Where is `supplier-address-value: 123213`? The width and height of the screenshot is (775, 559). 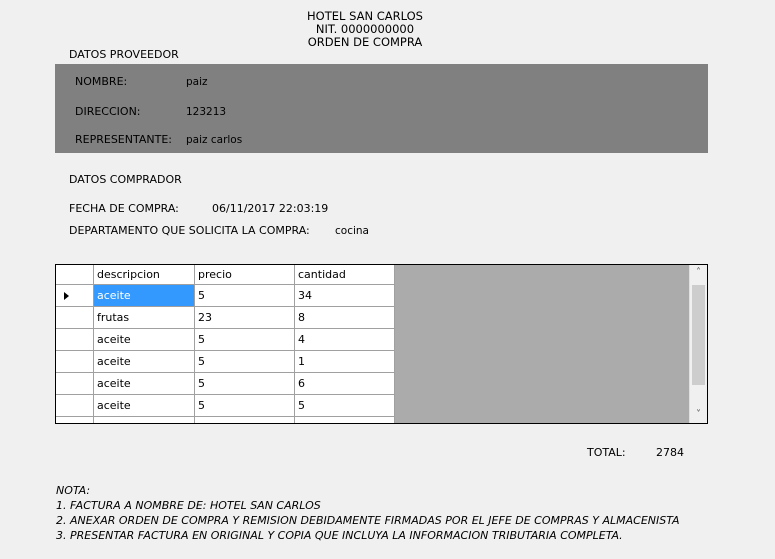
supplier-address-value: 123213 is located at coordinates (206, 112).